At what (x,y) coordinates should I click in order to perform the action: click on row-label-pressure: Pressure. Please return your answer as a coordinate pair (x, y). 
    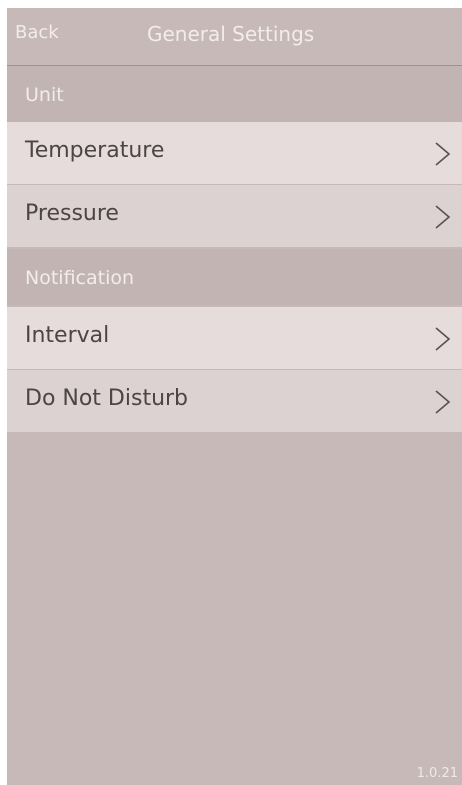
    Looking at the image, I should click on (72, 213).